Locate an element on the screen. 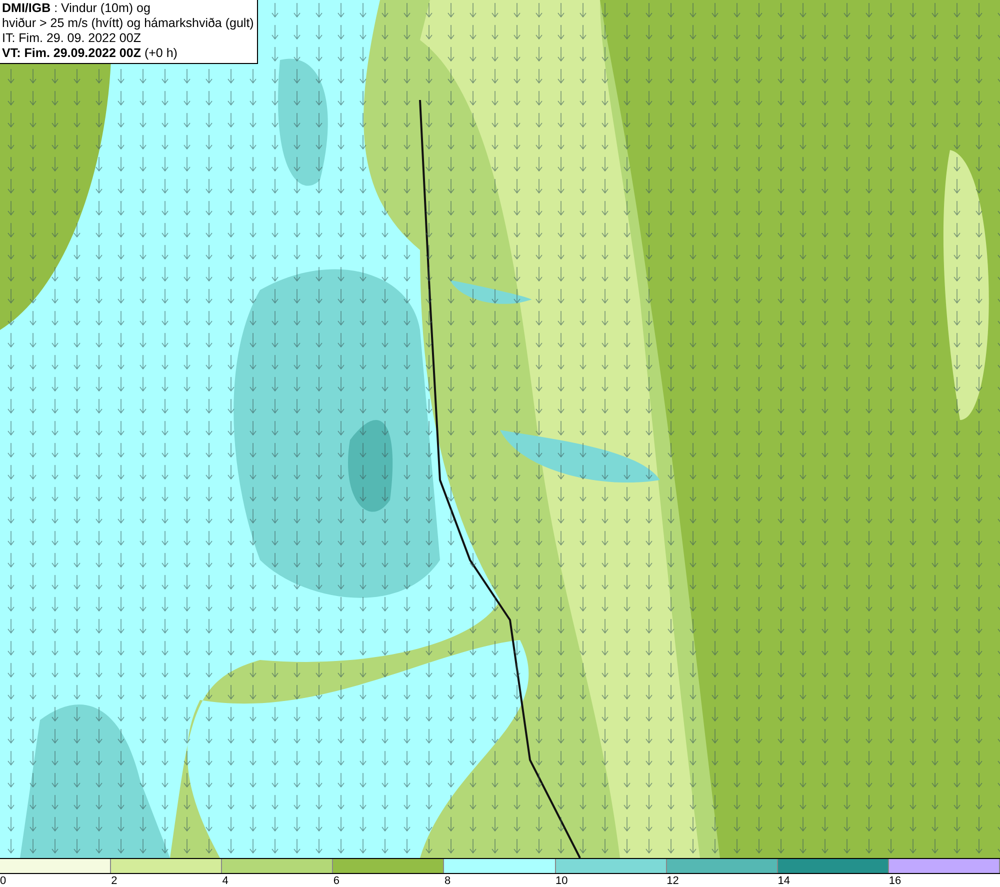 This screenshot has width=1000, height=887. info-text: hviður > 25 m/s (hvítt) og hámarkshviða (gult) is located at coordinates (128, 23).